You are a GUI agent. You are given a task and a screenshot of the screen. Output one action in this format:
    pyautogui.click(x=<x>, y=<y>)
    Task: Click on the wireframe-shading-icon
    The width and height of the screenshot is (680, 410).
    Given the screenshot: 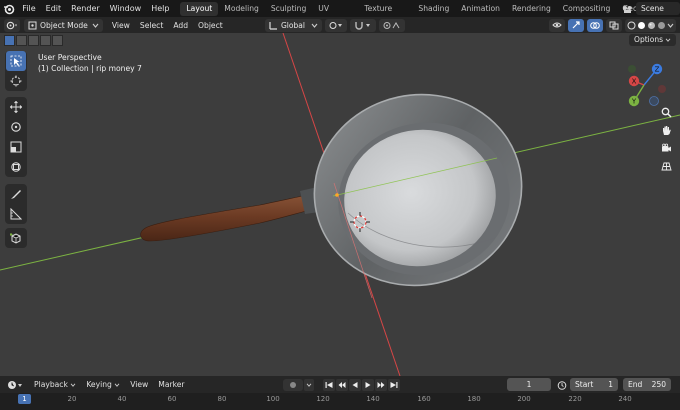 What is the action you would take?
    pyautogui.click(x=631, y=25)
    